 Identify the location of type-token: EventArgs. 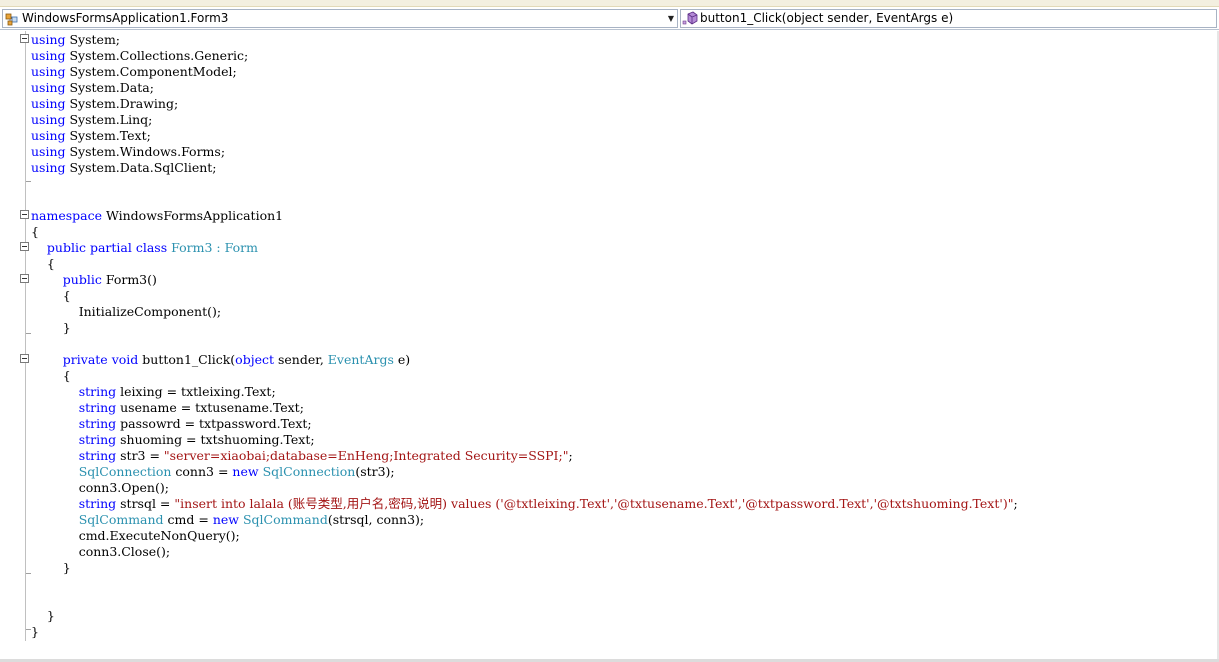
(360, 359).